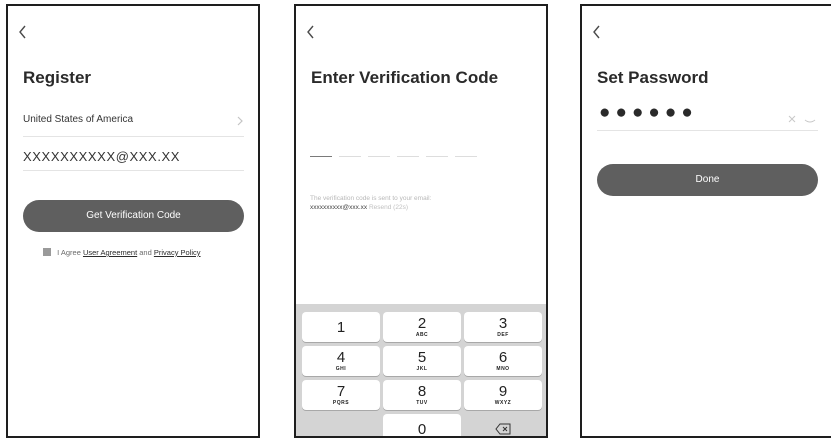 The height and width of the screenshot is (446, 831). I want to click on agree-and: and, so click(145, 252).